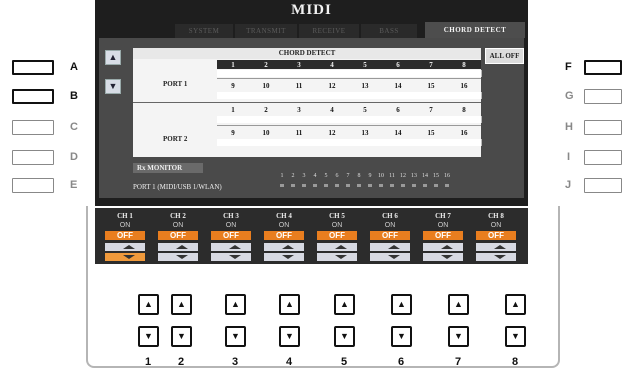 The height and width of the screenshot is (372, 622). Describe the element at coordinates (266, 86) in the screenshot. I see `p1-ch10: 10` at that location.